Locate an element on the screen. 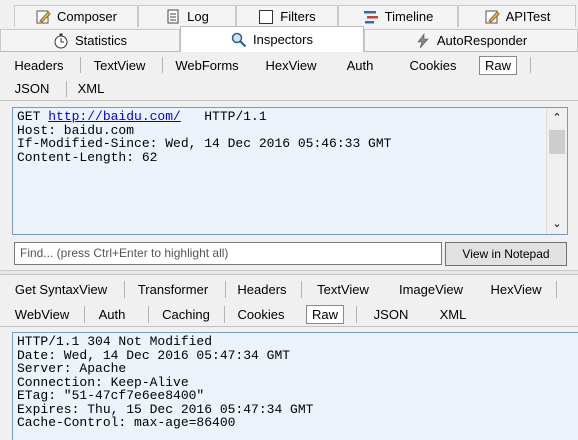 This screenshot has width=578, height=440. request-tab-label: HexView is located at coordinates (291, 65).